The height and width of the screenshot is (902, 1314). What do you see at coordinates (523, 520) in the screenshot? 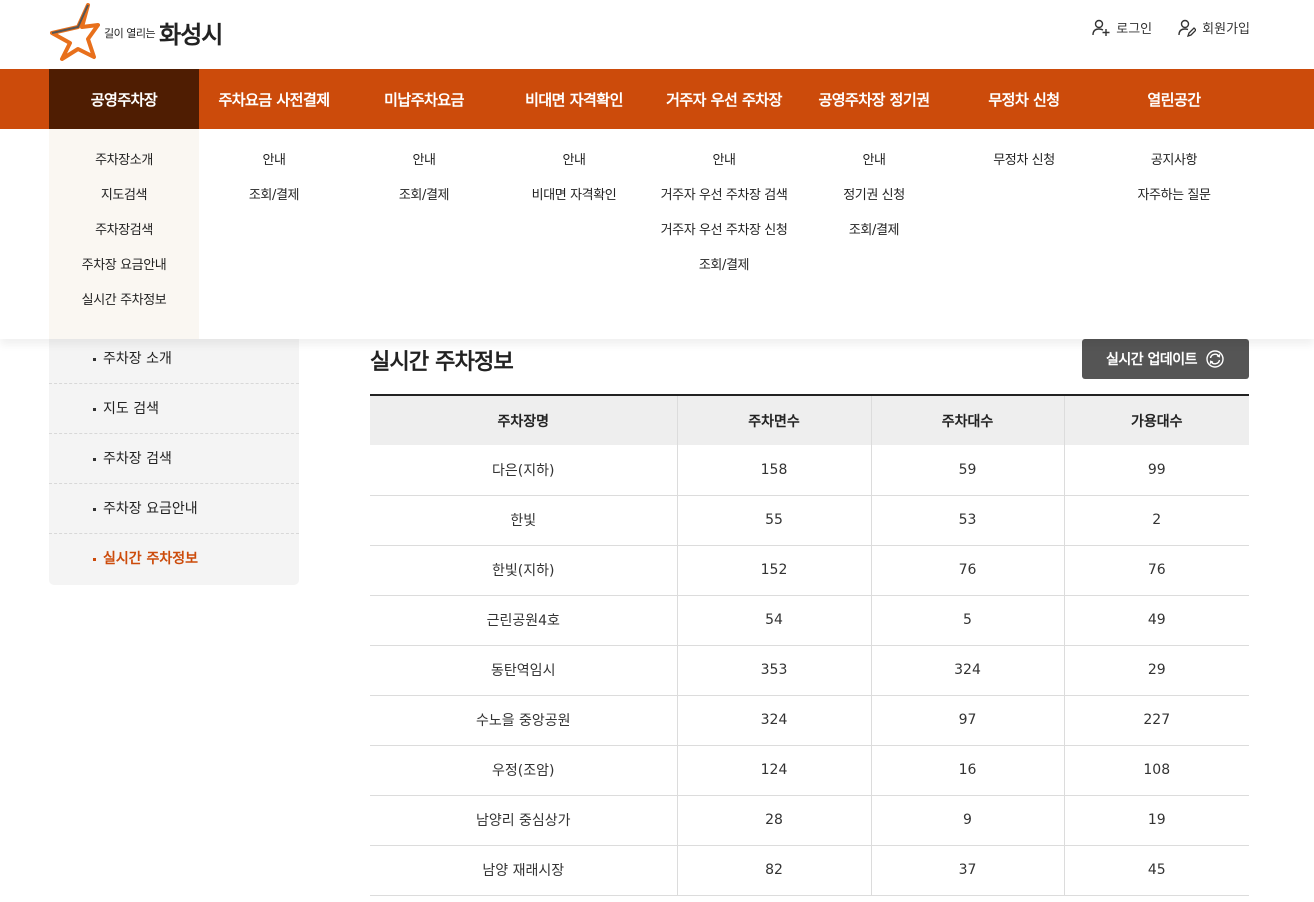
I see `table-cell: 한빛` at bounding box center [523, 520].